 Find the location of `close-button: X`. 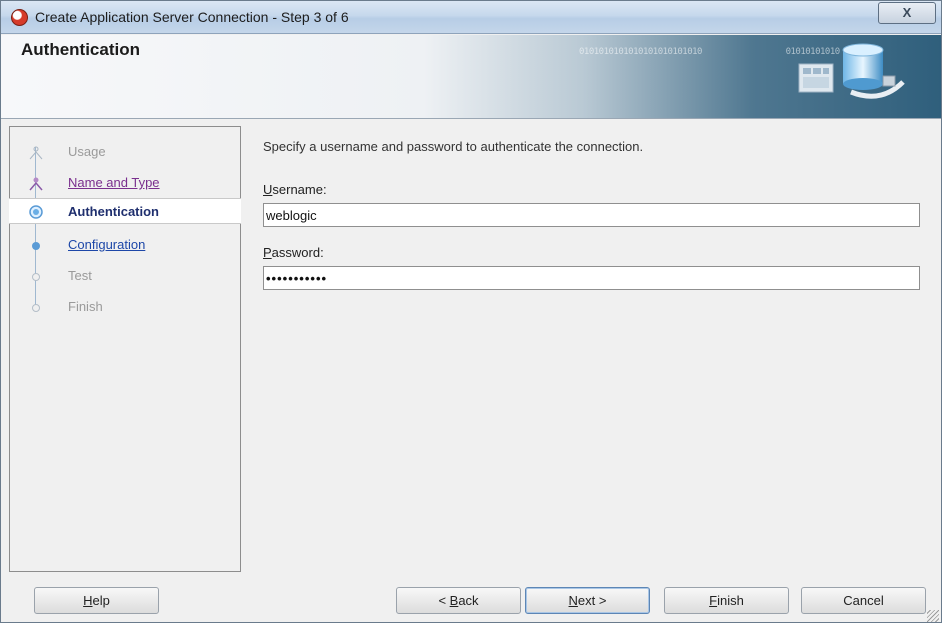

close-button: X is located at coordinates (907, 13).